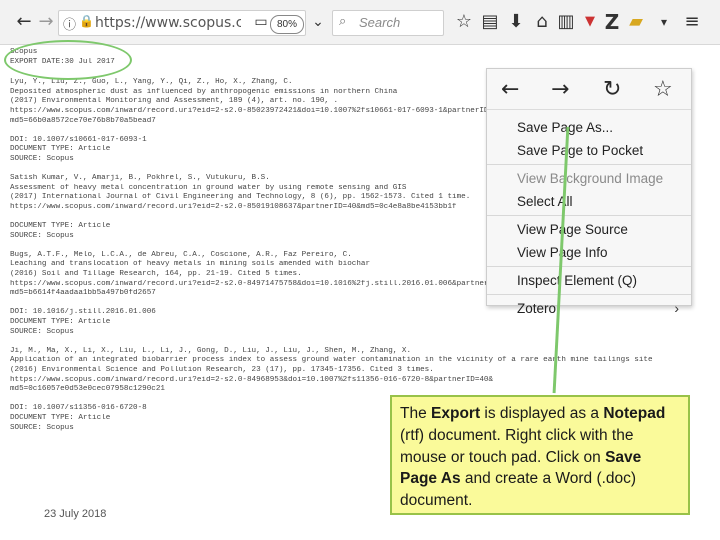 This screenshot has height=540, width=720. Describe the element at coordinates (261, 22) in the screenshot. I see `reader-view-icon: ▭` at that location.